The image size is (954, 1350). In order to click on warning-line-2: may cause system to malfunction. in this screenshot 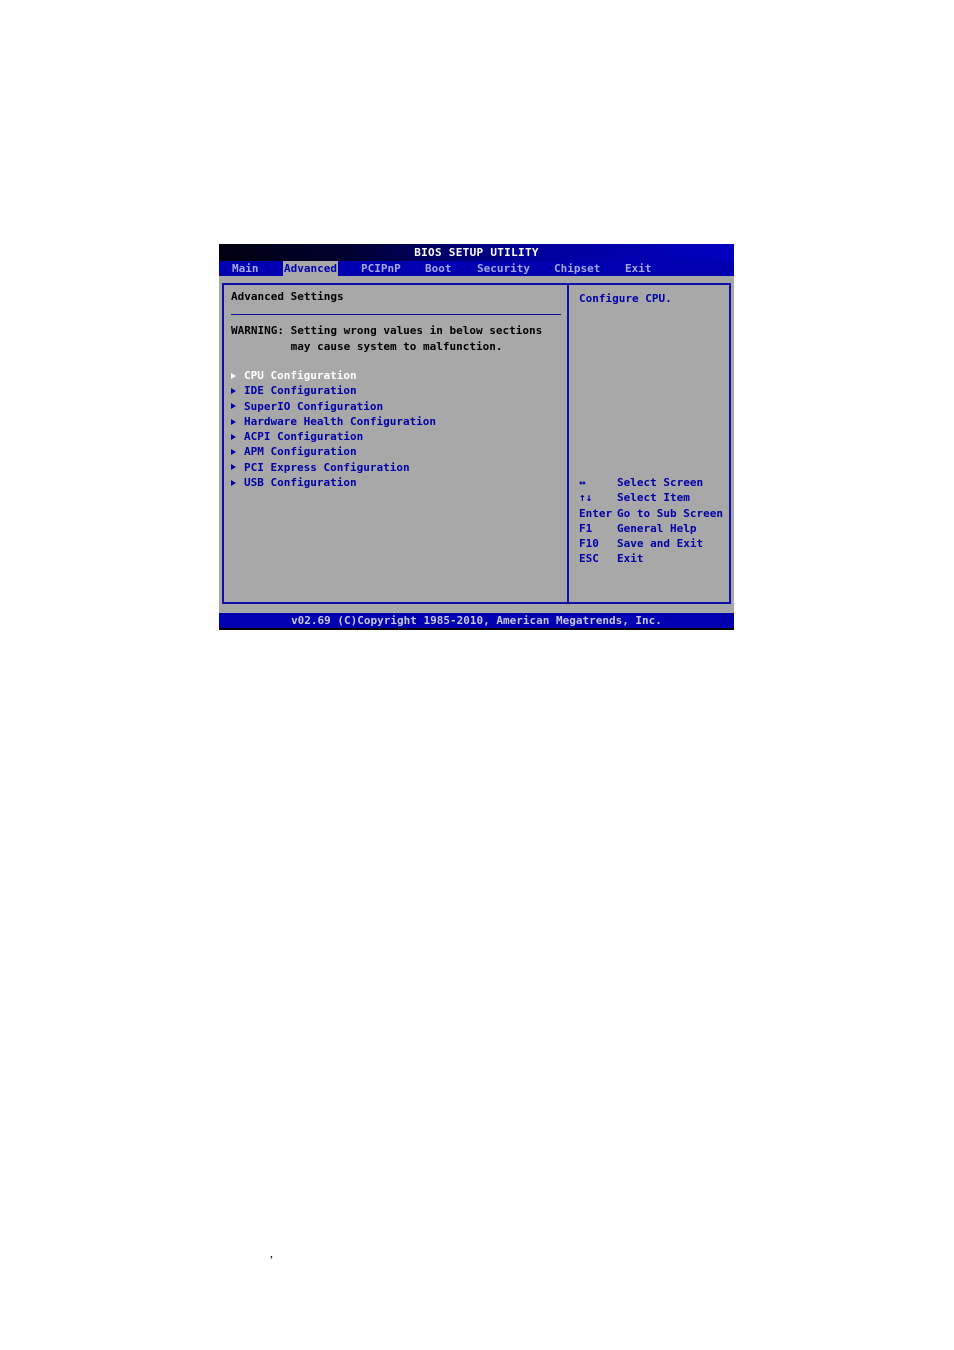, I will do `click(367, 346)`.